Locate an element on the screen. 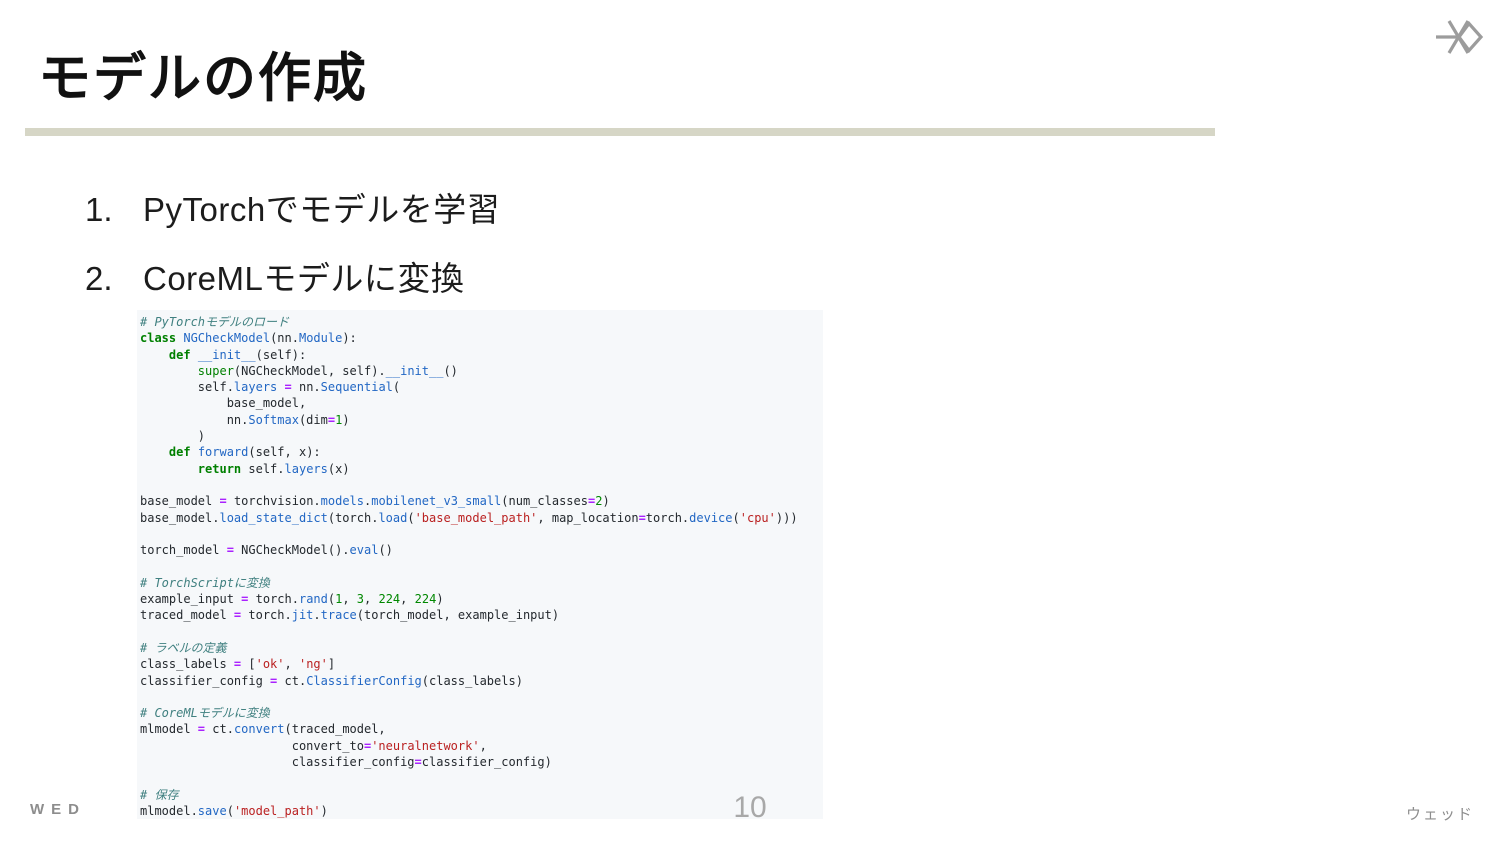 The height and width of the screenshot is (844, 1500). step-number: 1. is located at coordinates (99, 209).